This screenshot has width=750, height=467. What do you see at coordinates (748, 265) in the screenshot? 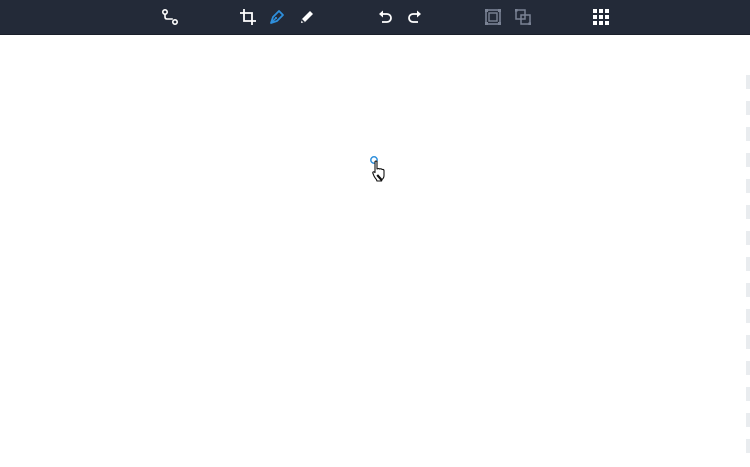
I see `canvas-edge-marks` at bounding box center [748, 265].